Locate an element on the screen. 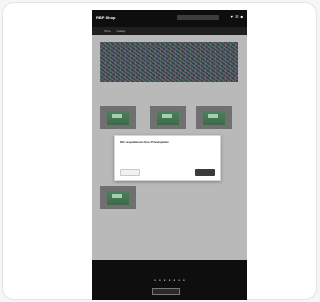  site-nav: Home Catalog is located at coordinates (169, 31).